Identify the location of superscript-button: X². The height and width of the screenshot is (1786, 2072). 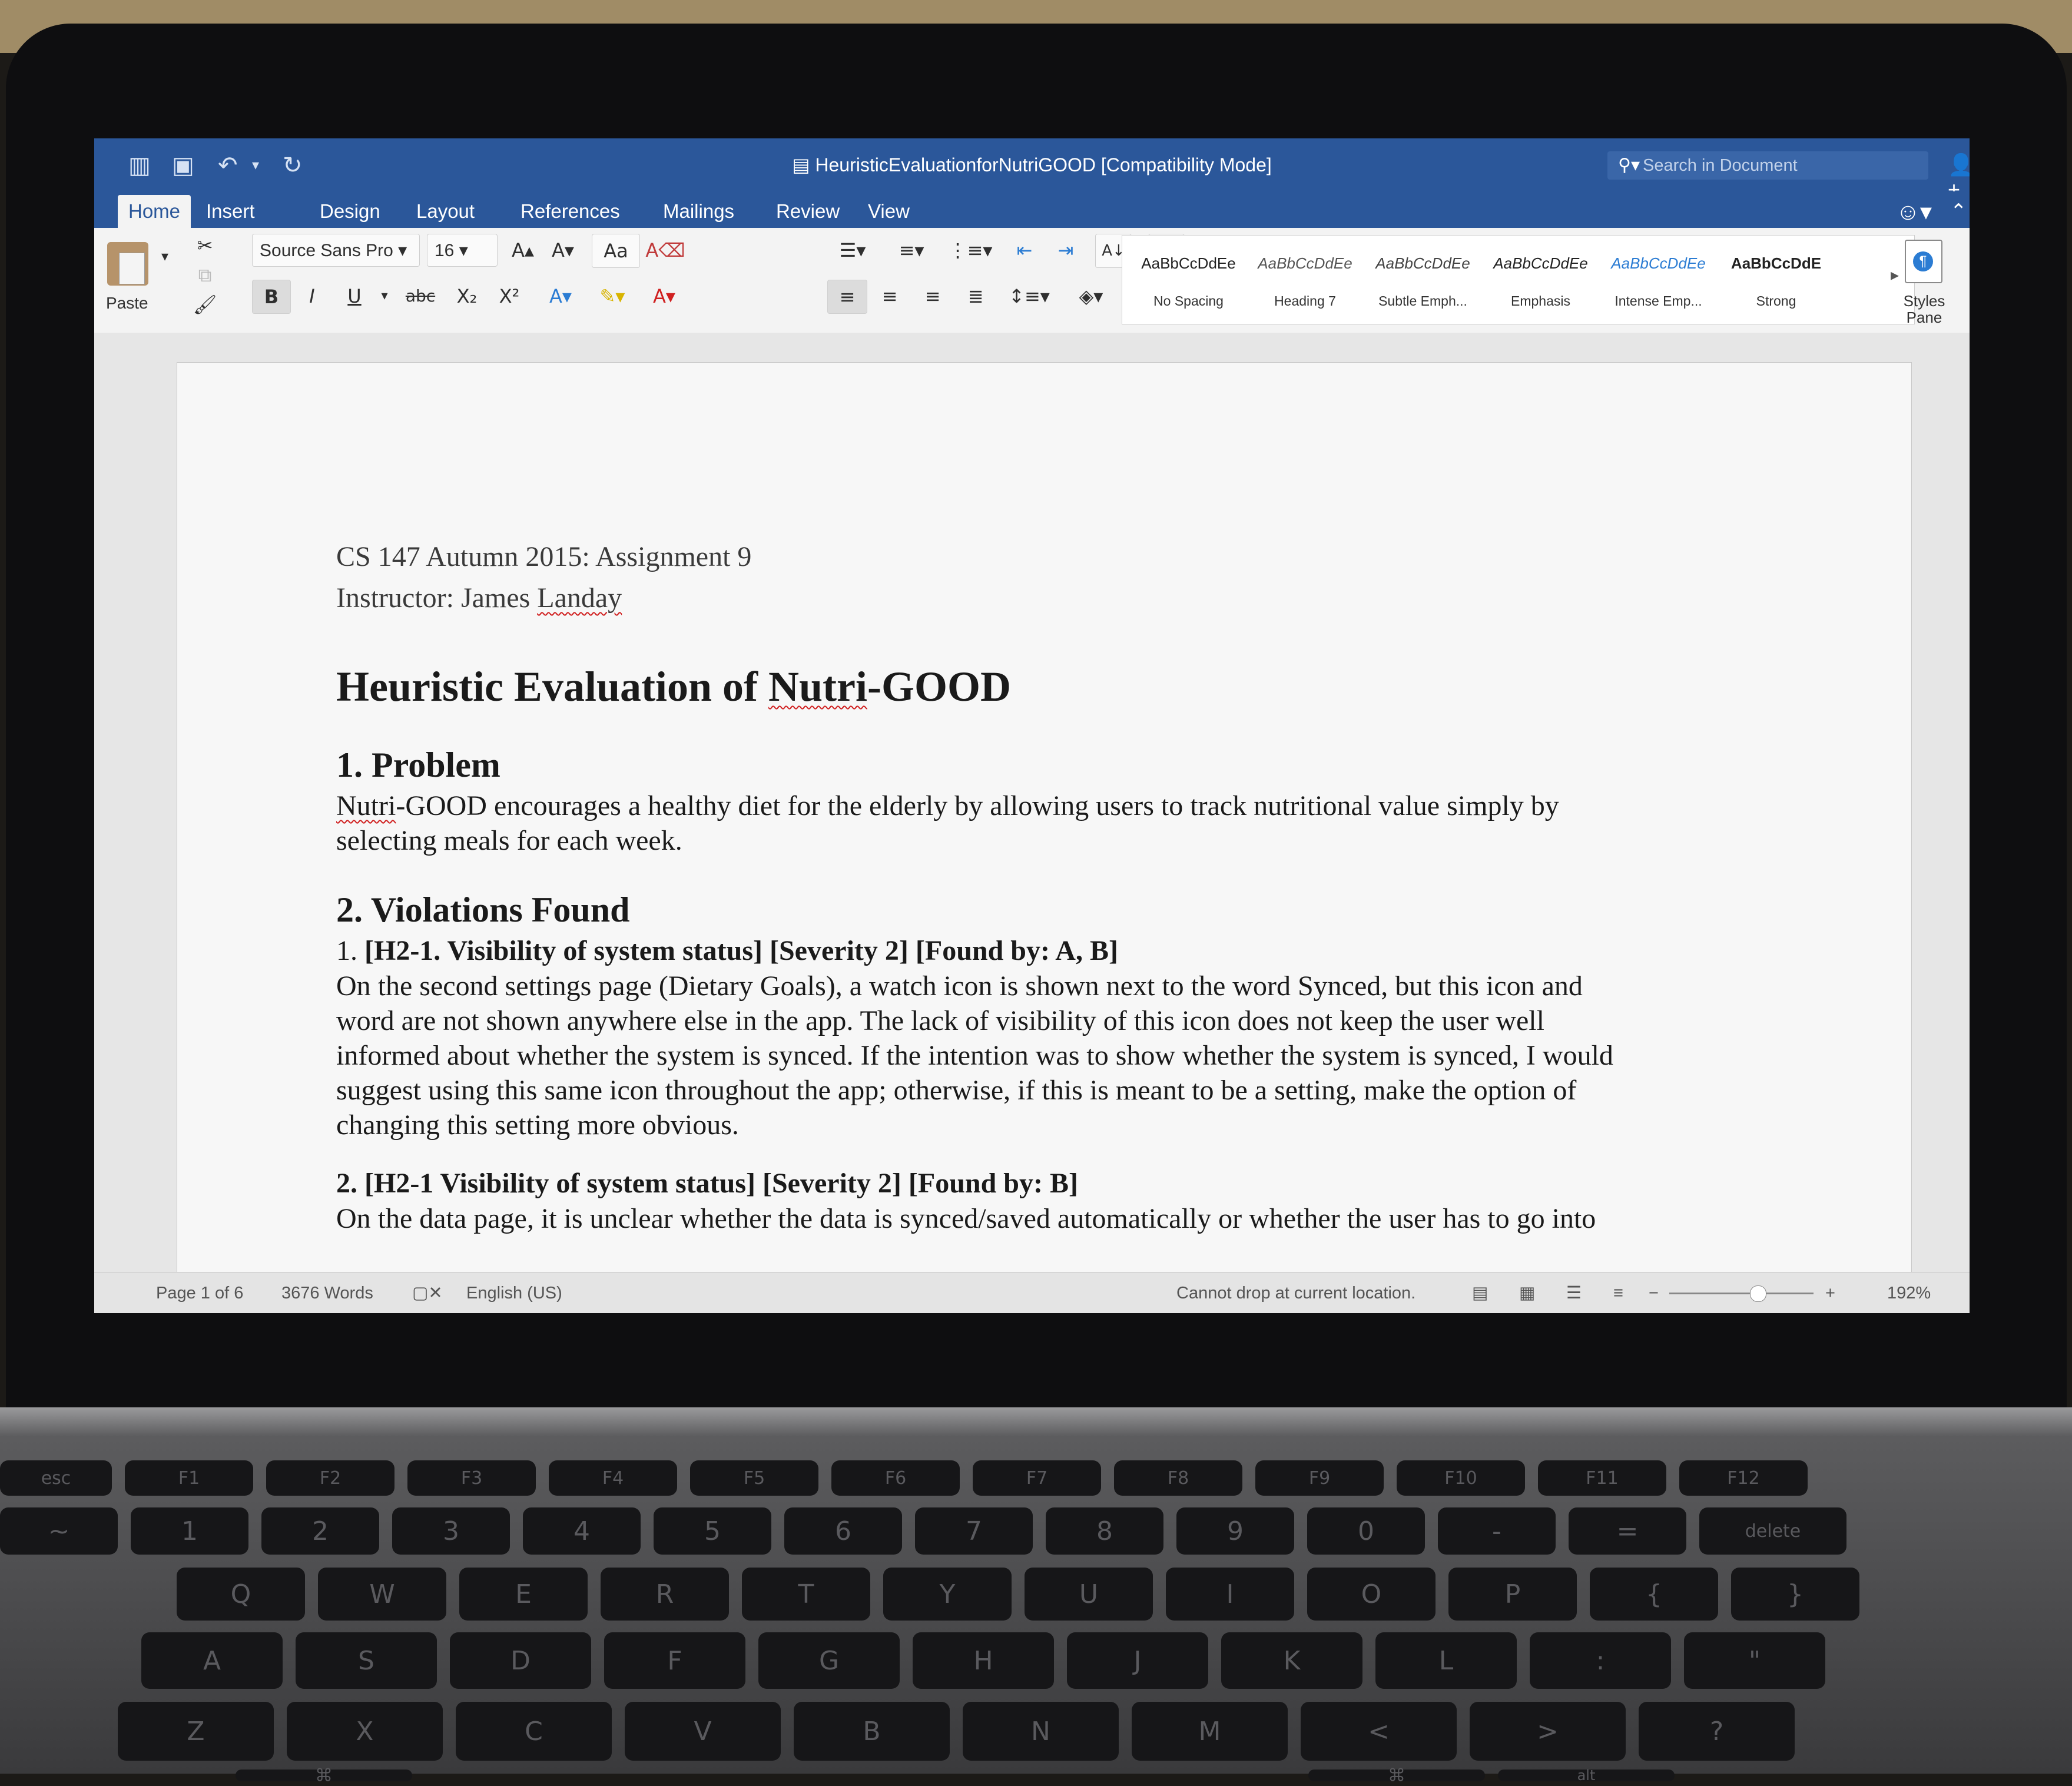
(510, 296).